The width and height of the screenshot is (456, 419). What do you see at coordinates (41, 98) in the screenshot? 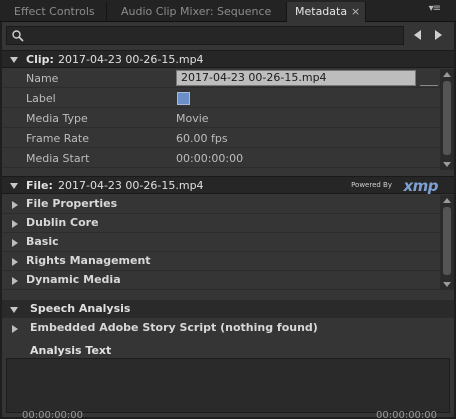
I see `row-label: Label` at bounding box center [41, 98].